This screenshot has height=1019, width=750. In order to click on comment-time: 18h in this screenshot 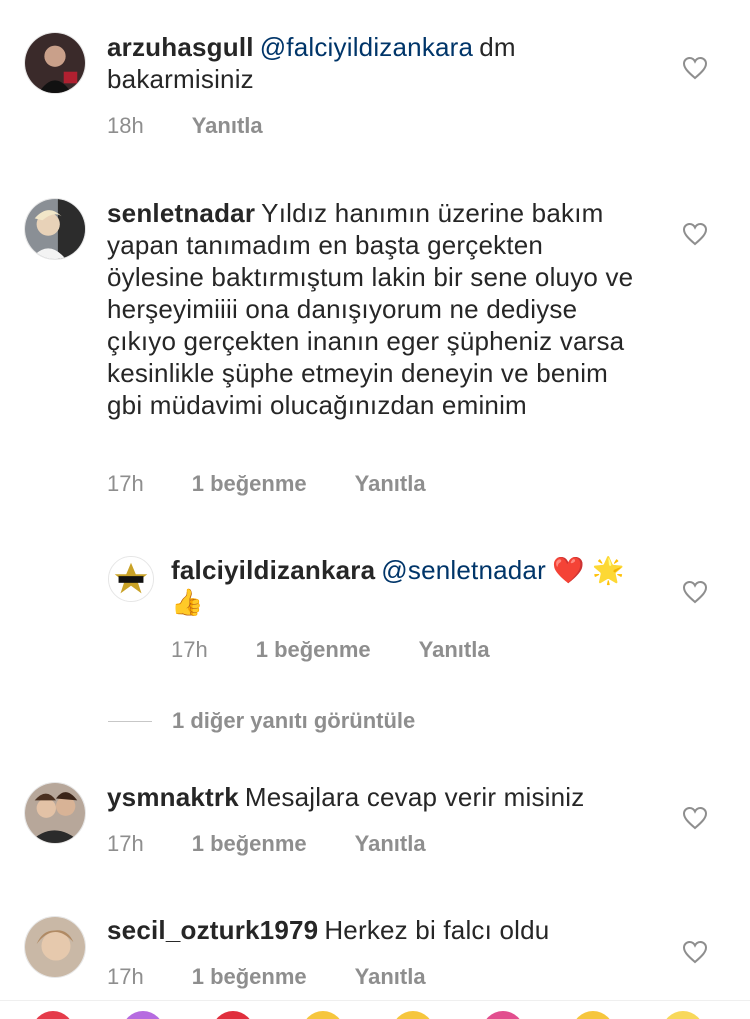, I will do `click(125, 125)`.